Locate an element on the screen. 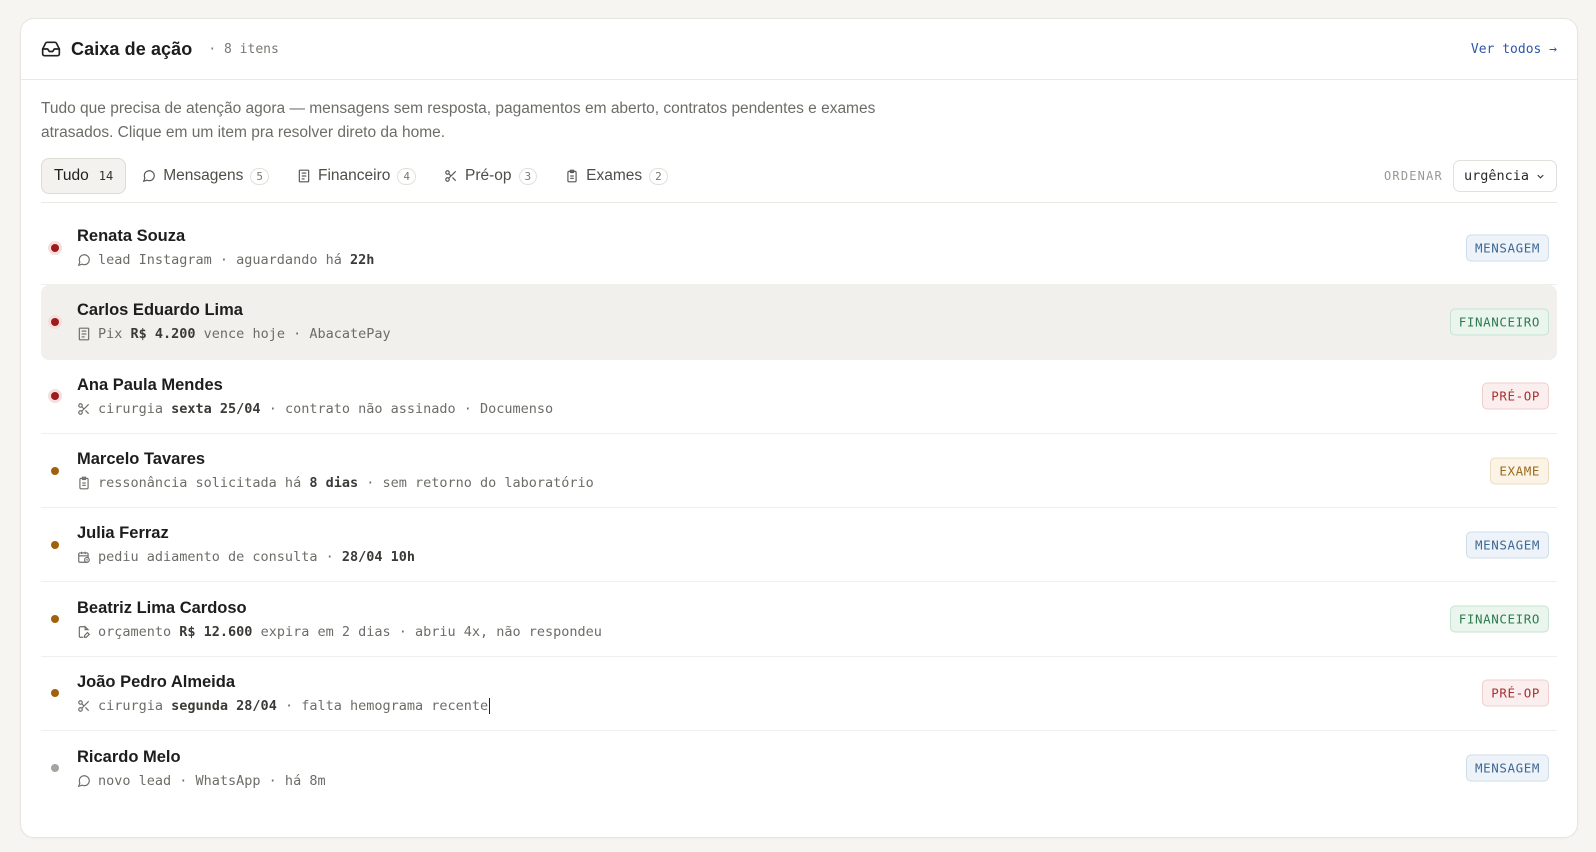 This screenshot has width=1596, height=852. tab-count: 14 is located at coordinates (106, 176).